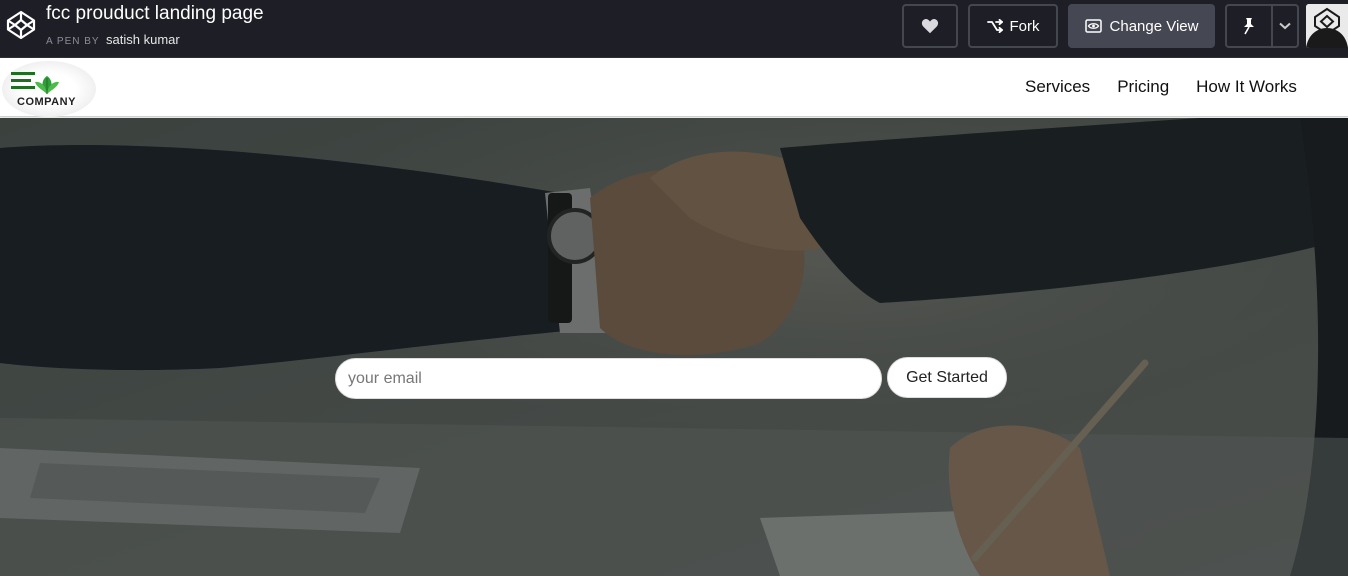 The width and height of the screenshot is (1348, 576). I want to click on love-button, so click(930, 26).